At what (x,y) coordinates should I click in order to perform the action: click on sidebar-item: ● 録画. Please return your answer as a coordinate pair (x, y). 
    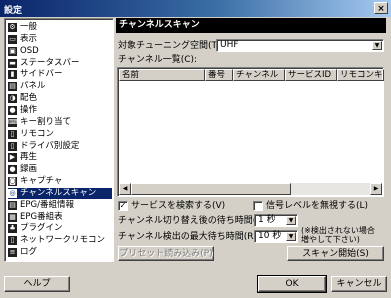
    Looking at the image, I should click on (60, 169).